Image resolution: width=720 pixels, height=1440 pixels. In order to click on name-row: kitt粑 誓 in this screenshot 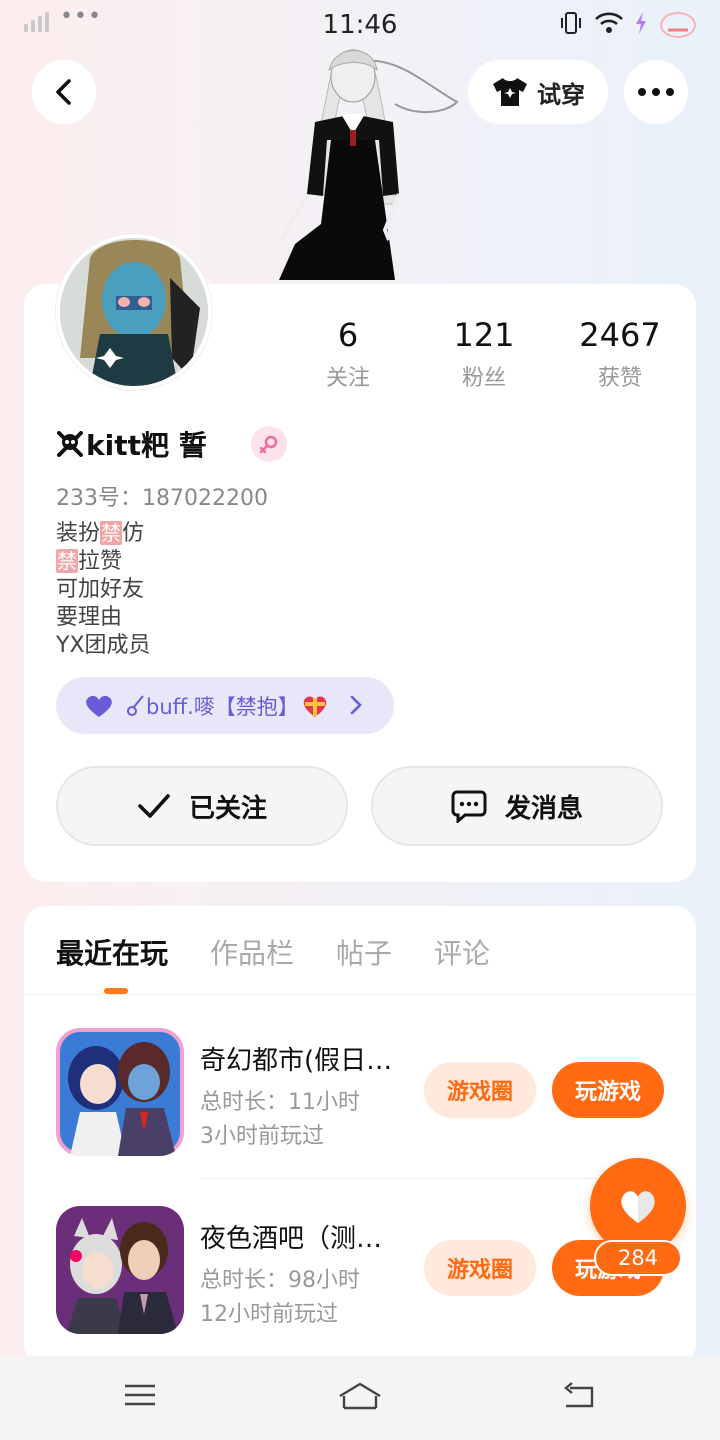, I will do `click(171, 444)`.